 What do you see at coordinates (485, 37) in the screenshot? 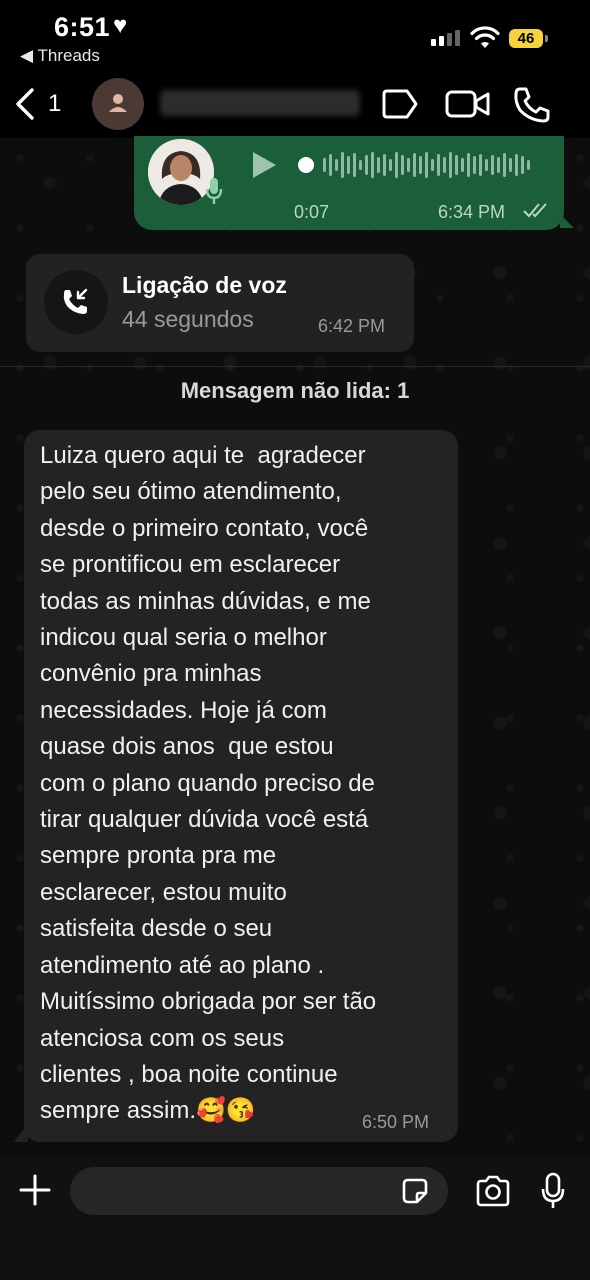
I see `wifi-icon` at bounding box center [485, 37].